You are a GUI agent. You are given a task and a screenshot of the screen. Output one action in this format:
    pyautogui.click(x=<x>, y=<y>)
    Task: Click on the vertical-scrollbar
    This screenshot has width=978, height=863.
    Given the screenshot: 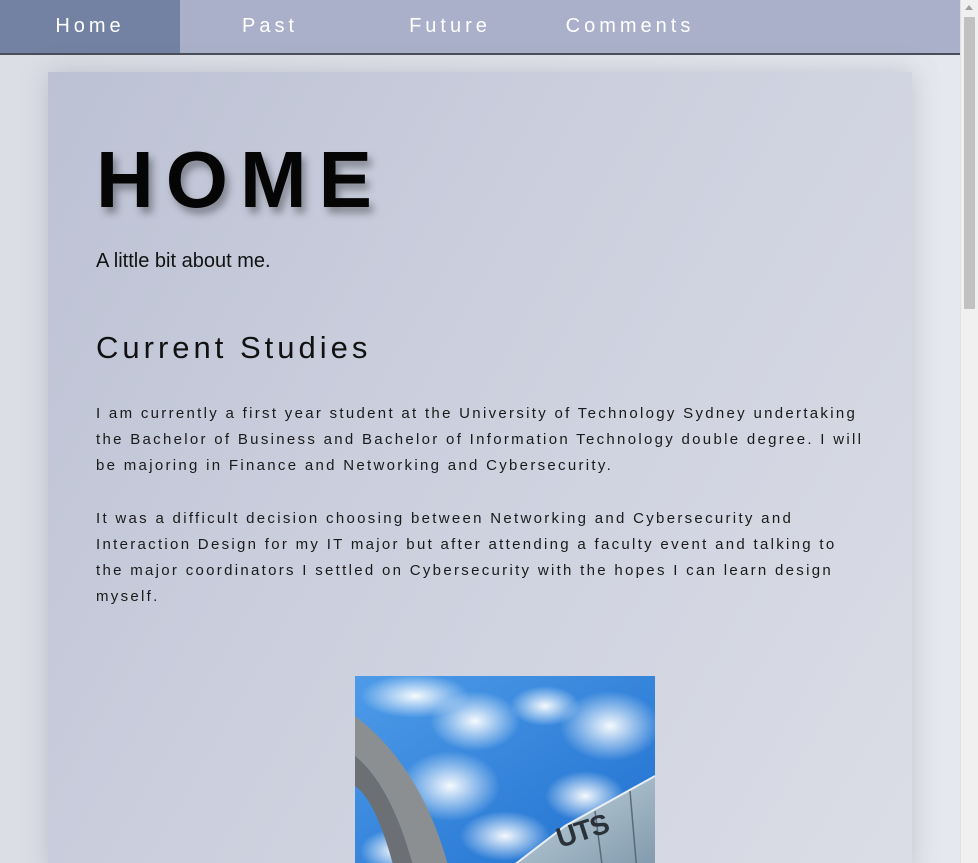 What is the action you would take?
    pyautogui.click(x=969, y=431)
    